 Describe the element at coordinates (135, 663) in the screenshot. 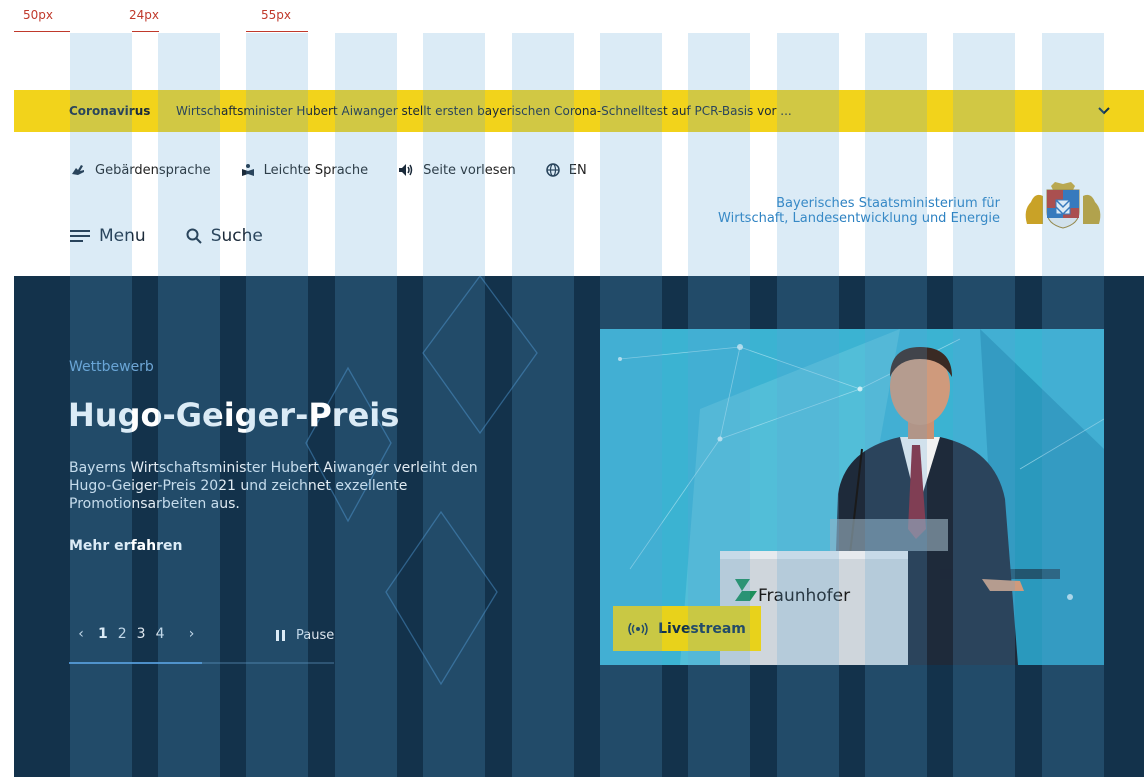

I see `slider-progress-fill` at that location.